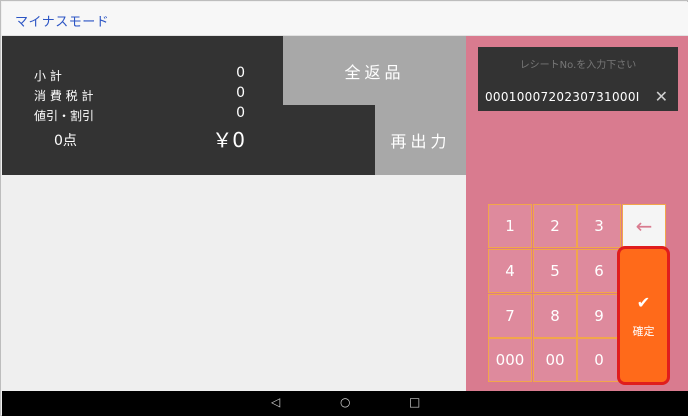 The image size is (688, 416). Describe the element at coordinates (510, 316) in the screenshot. I see `key-7: 7` at that location.